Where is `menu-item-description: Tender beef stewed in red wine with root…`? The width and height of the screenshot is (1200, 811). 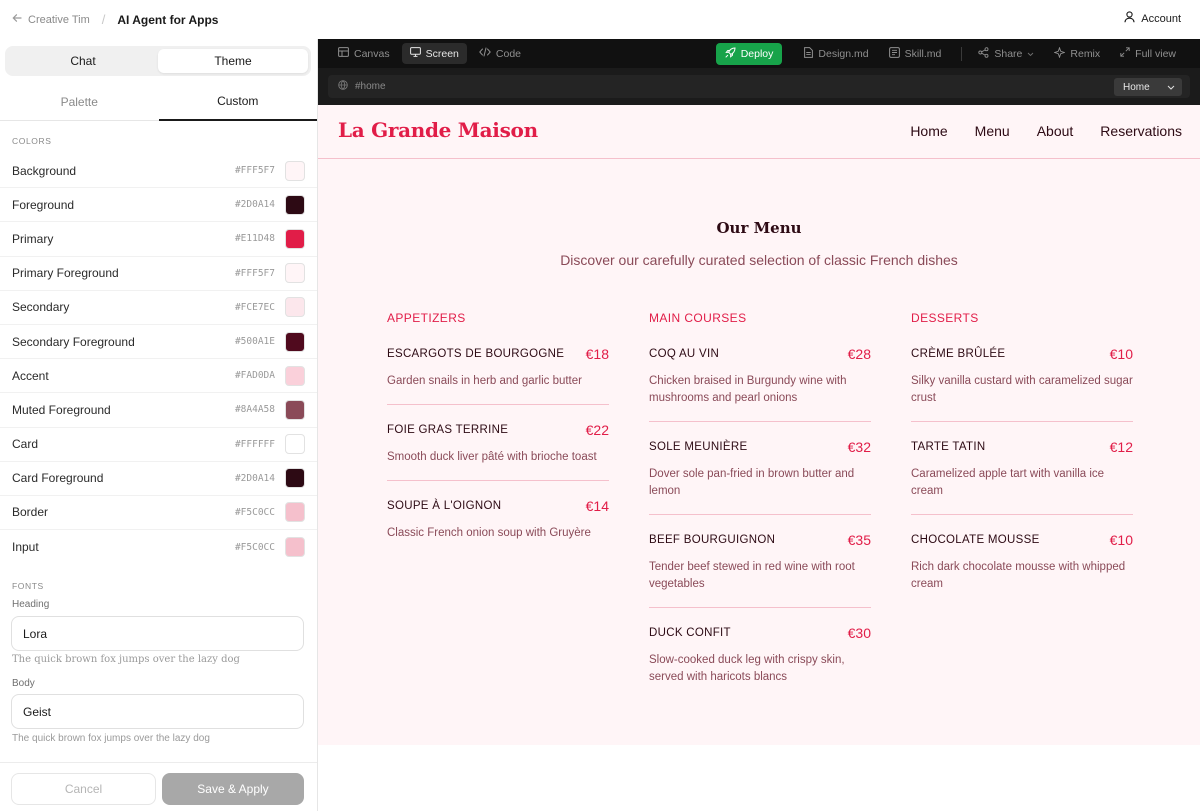 menu-item-description: Tender beef stewed in red wine with root… is located at coordinates (752, 575).